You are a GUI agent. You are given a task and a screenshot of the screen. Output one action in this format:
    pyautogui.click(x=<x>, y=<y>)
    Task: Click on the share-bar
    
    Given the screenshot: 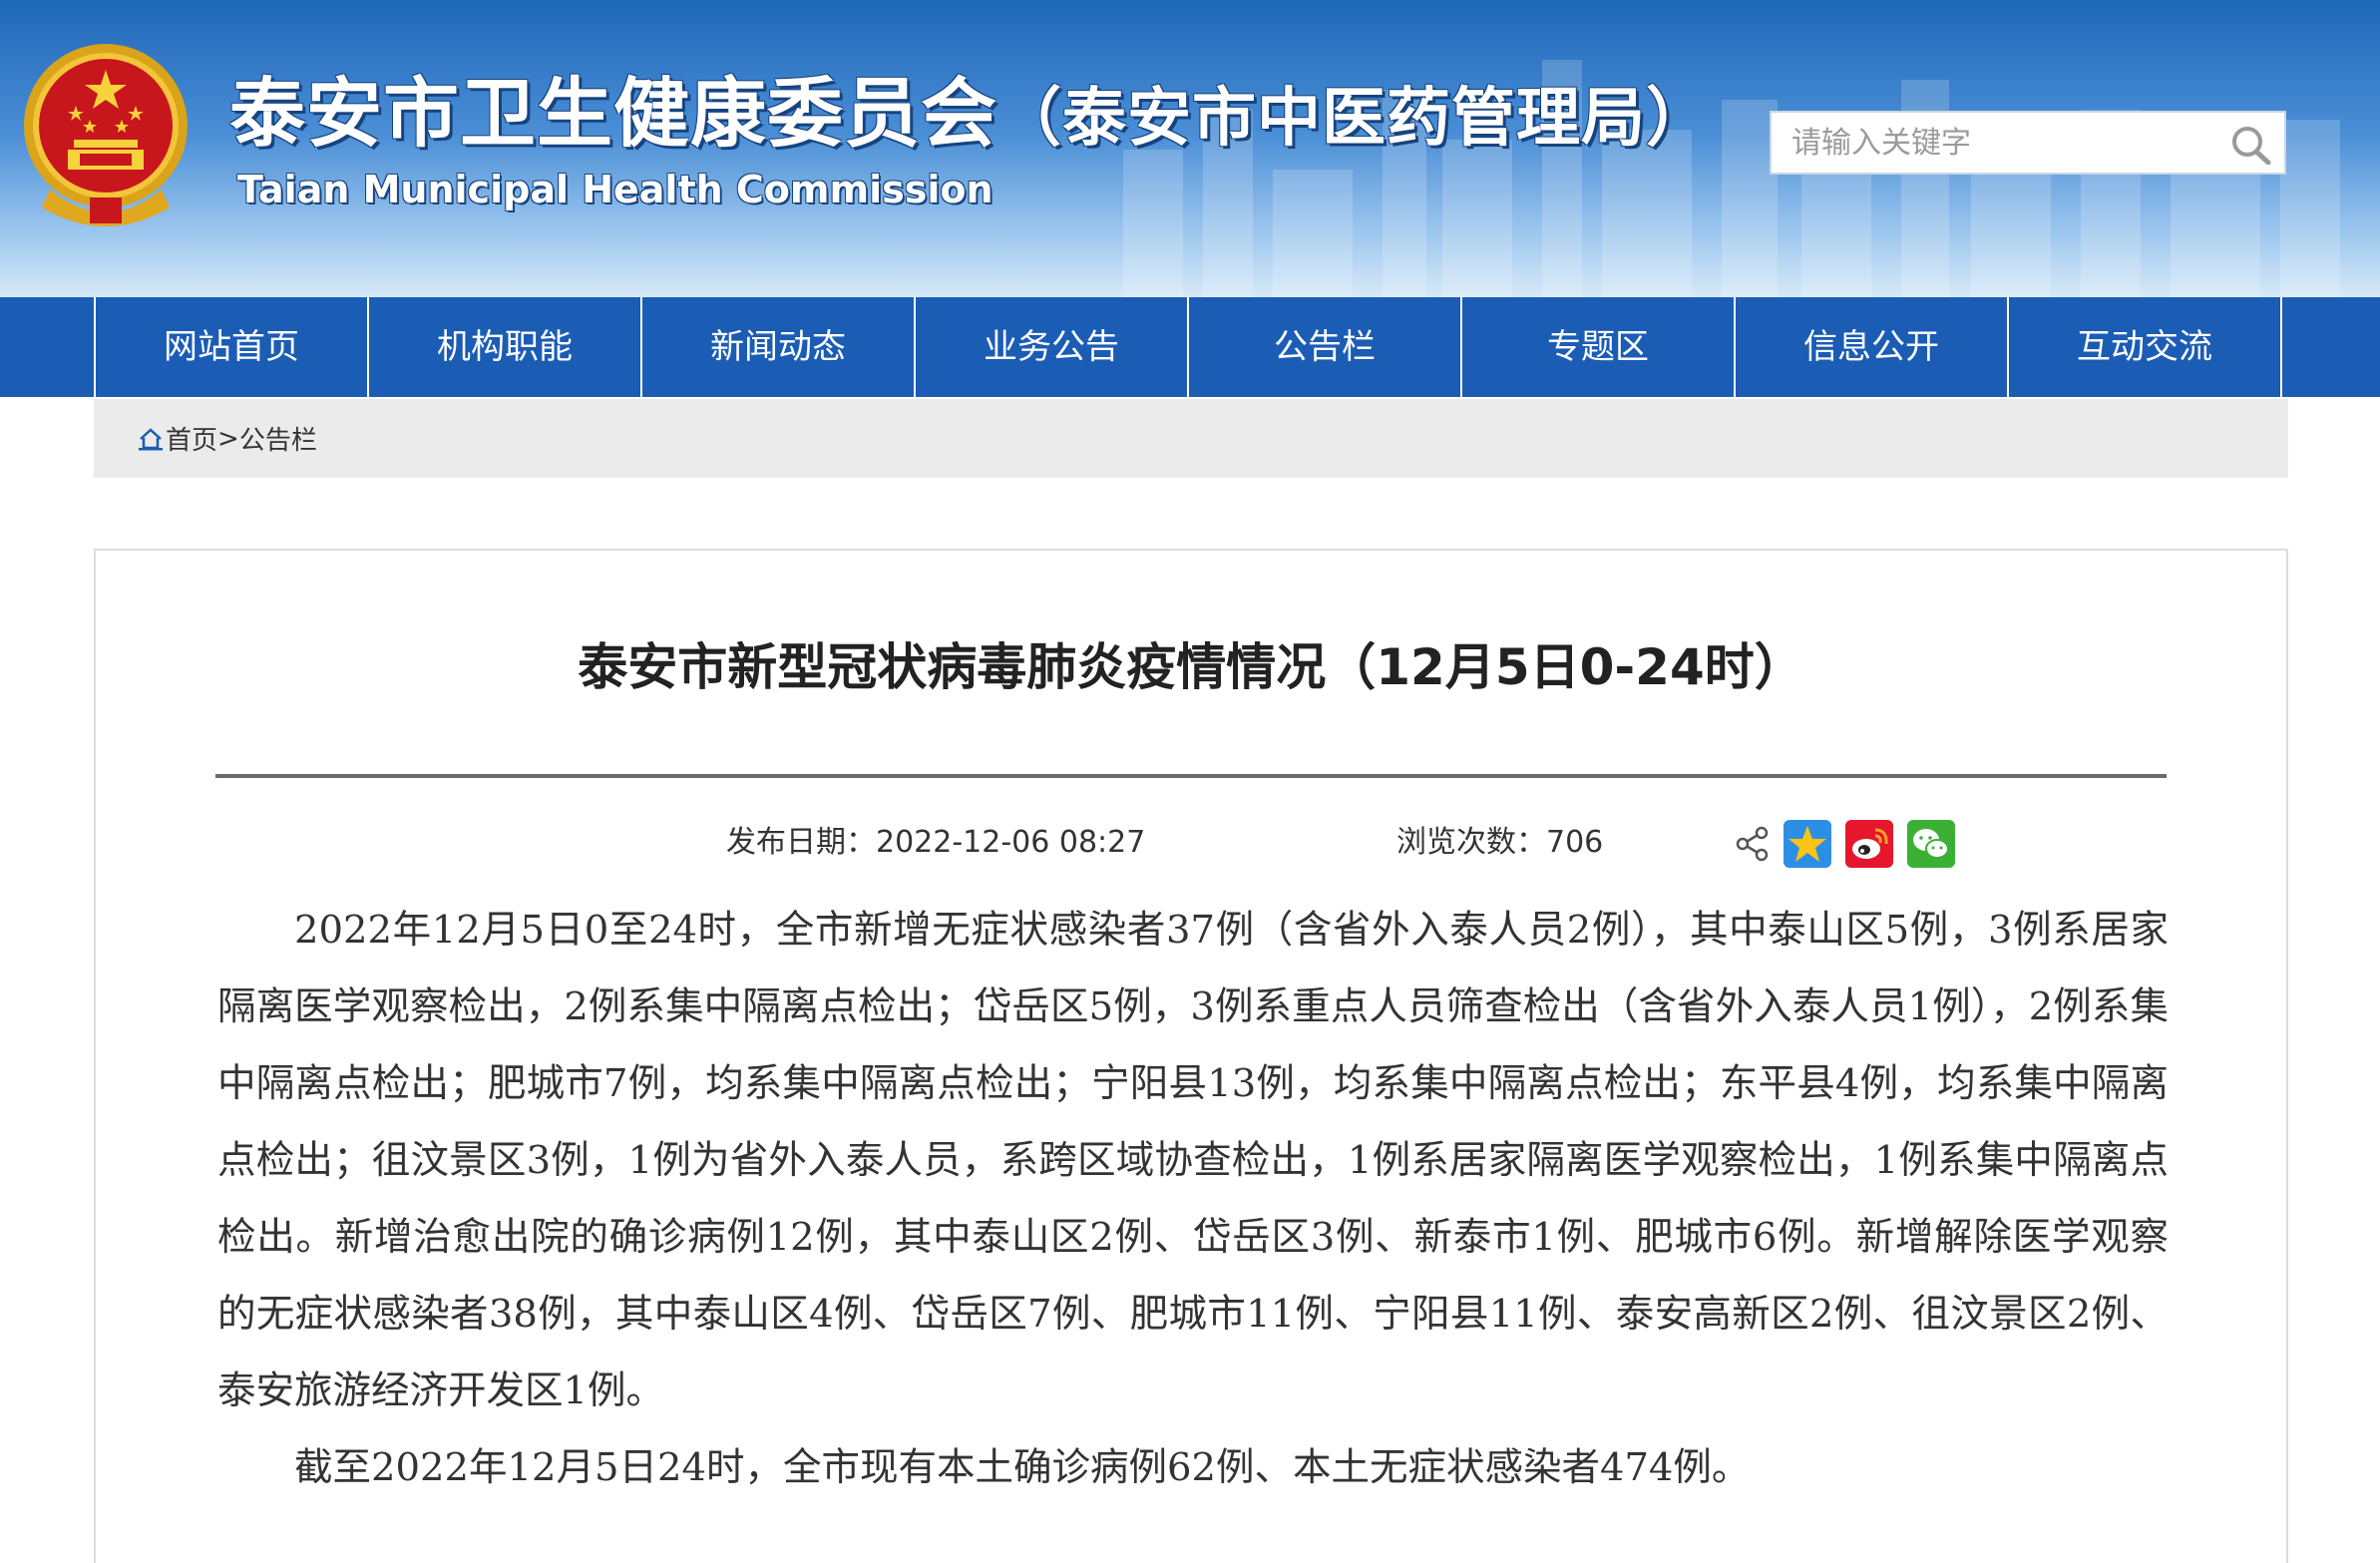 What is the action you would take?
    pyautogui.click(x=1845, y=844)
    